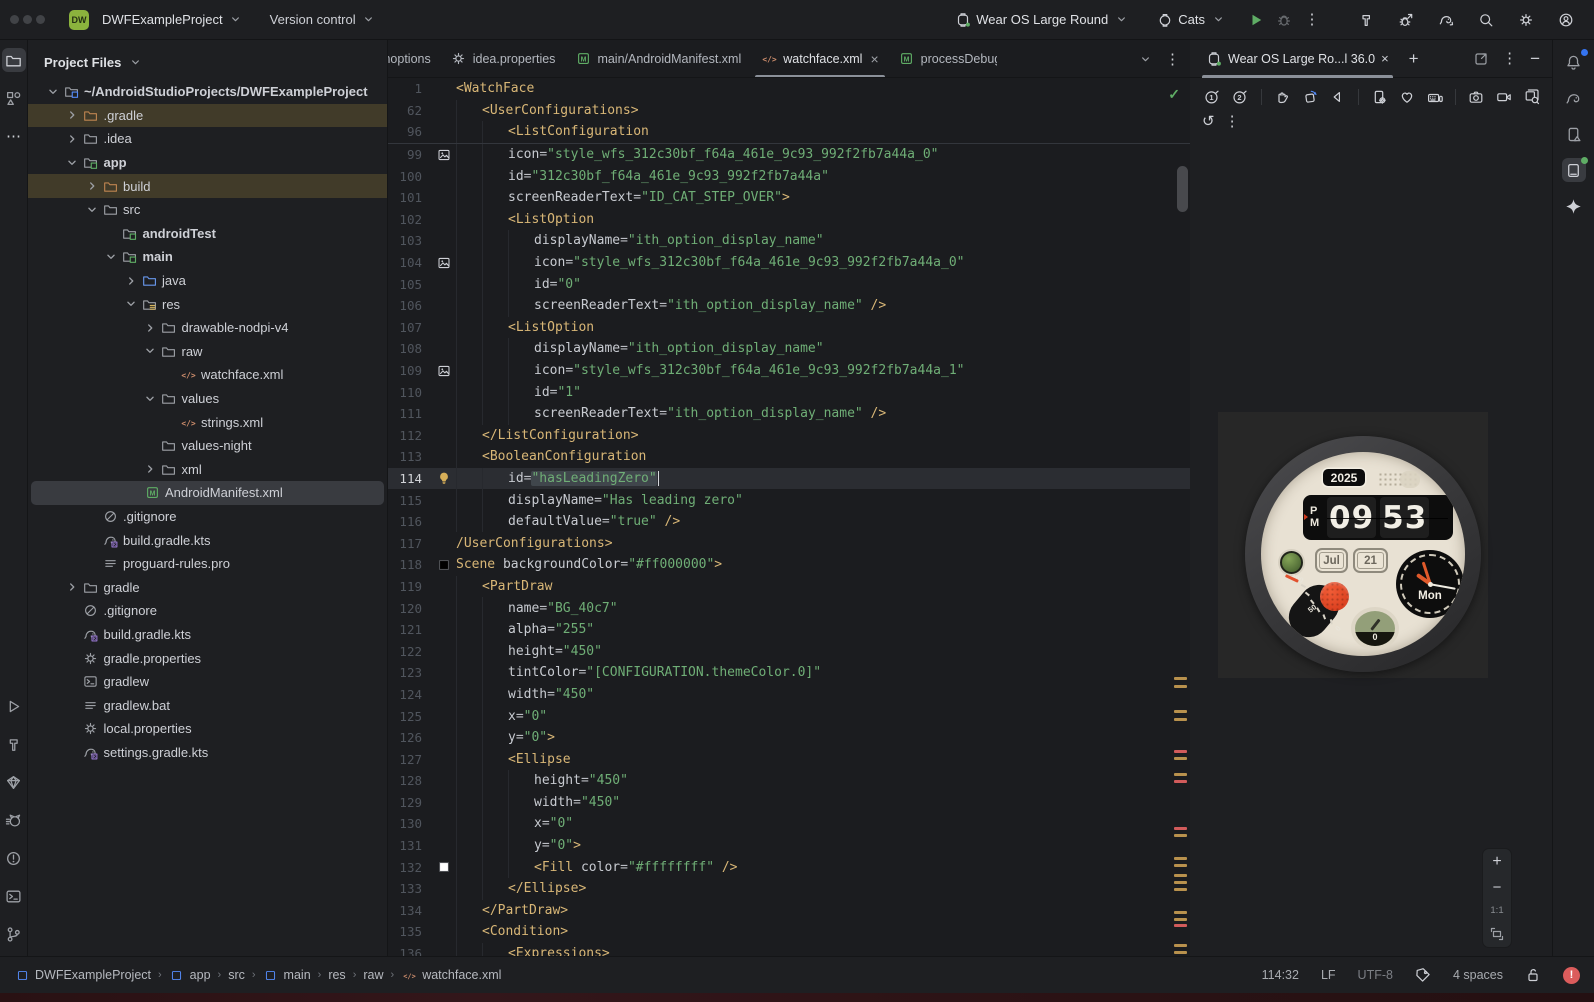 This screenshot has width=1594, height=1002. Describe the element at coordinates (874, 59) in the screenshot. I see `close-tab-icon: ×` at that location.